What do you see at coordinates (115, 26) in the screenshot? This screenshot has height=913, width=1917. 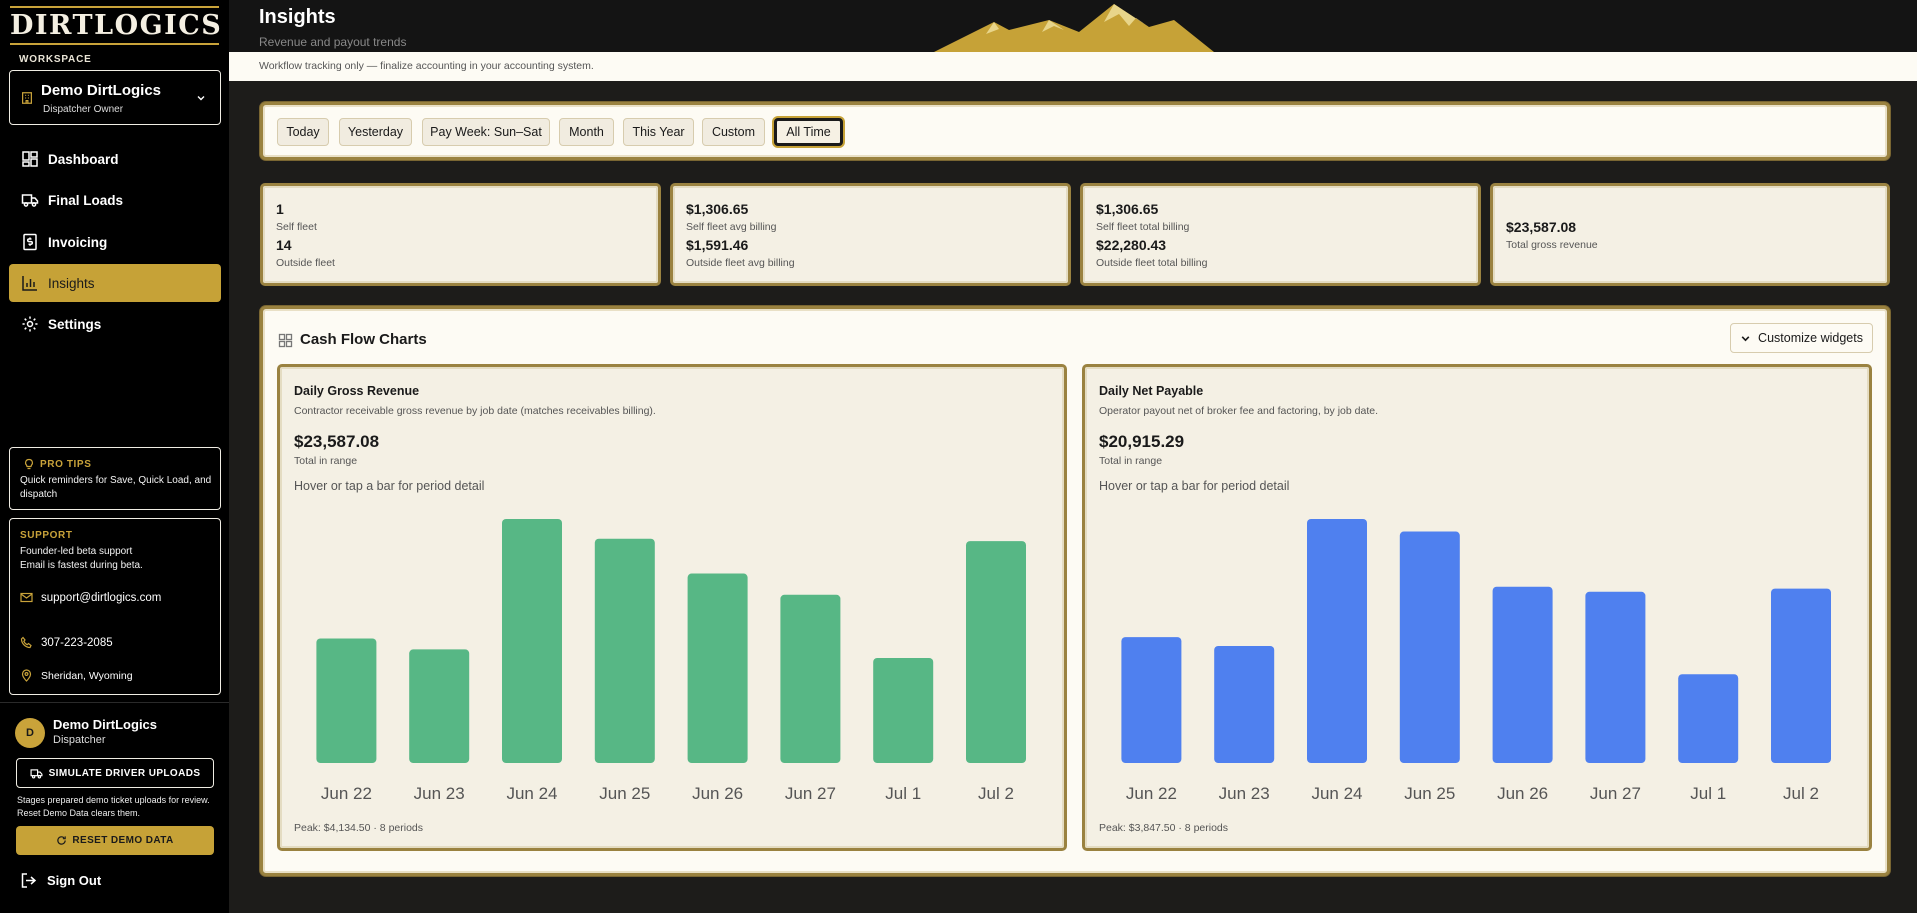 I see `dirtlogics-logo: DIRTLOGICS` at bounding box center [115, 26].